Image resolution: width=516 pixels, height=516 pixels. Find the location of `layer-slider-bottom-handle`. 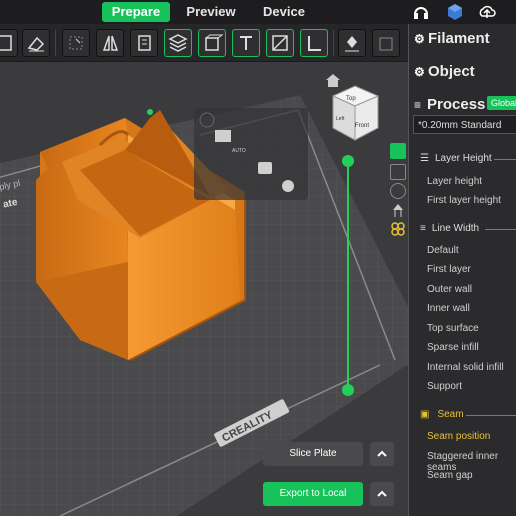

layer-slider-bottom-handle is located at coordinates (348, 390).